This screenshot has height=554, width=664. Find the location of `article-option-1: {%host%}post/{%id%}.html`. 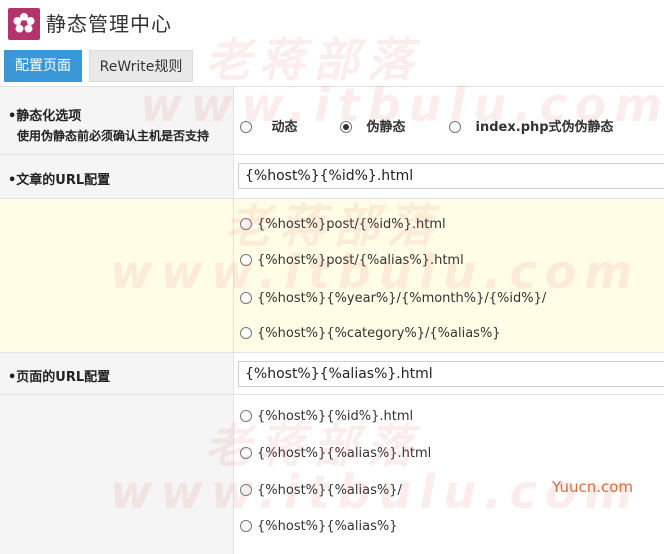

article-option-1: {%host%}post/{%id%}.html is located at coordinates (343, 224).